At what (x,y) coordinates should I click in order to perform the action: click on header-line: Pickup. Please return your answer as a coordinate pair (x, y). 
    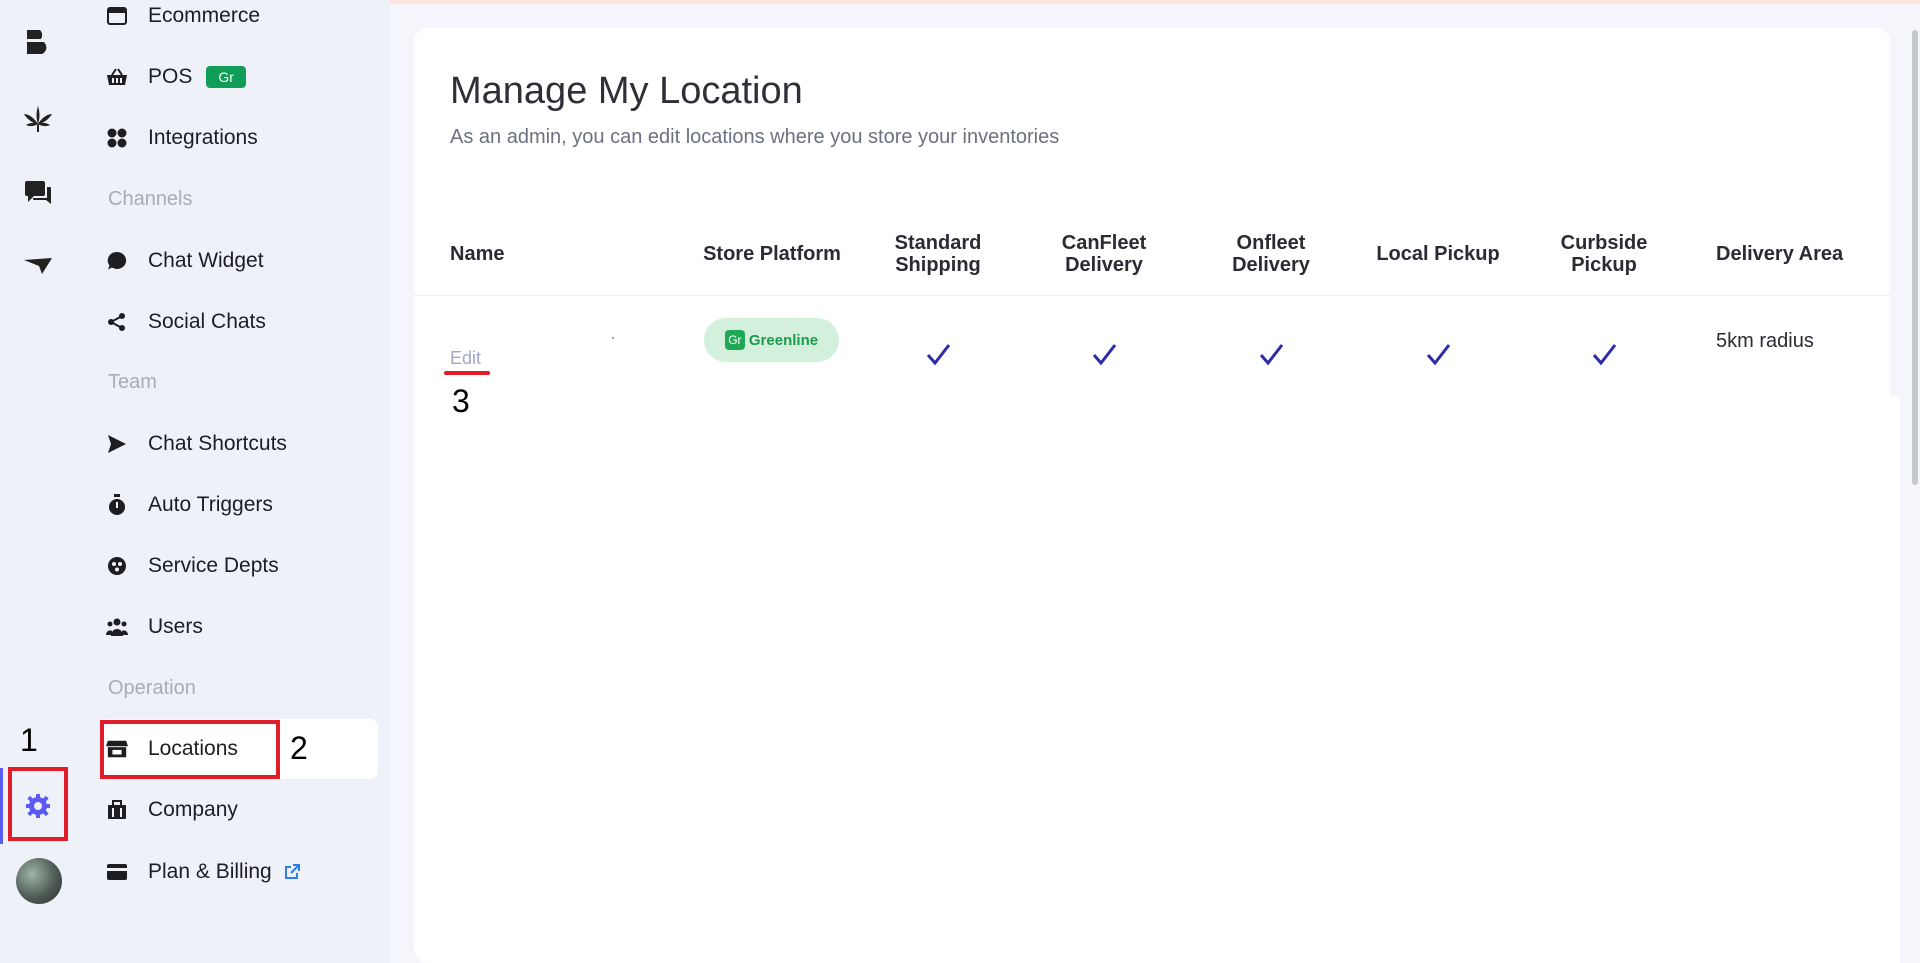
    Looking at the image, I should click on (1604, 265).